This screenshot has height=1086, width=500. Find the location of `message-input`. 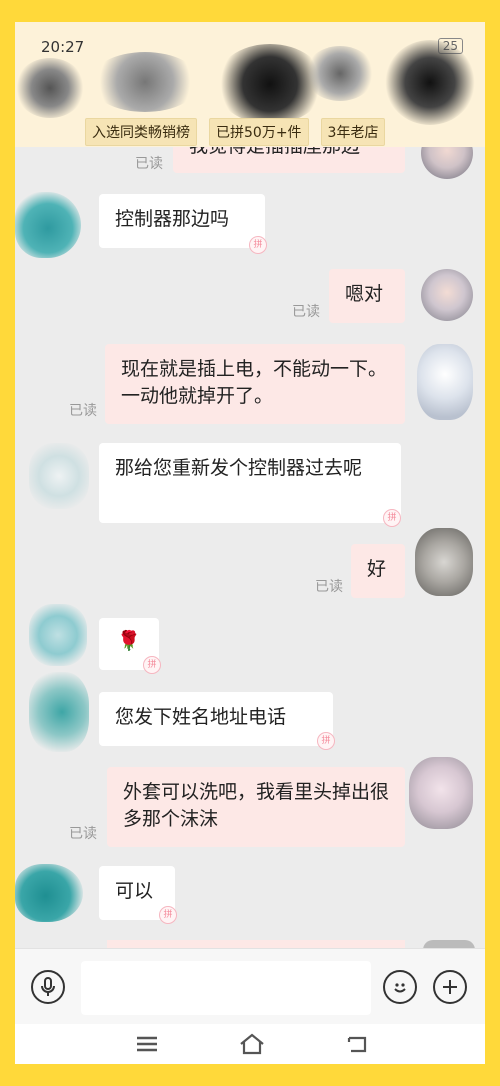

message-input is located at coordinates (226, 988).